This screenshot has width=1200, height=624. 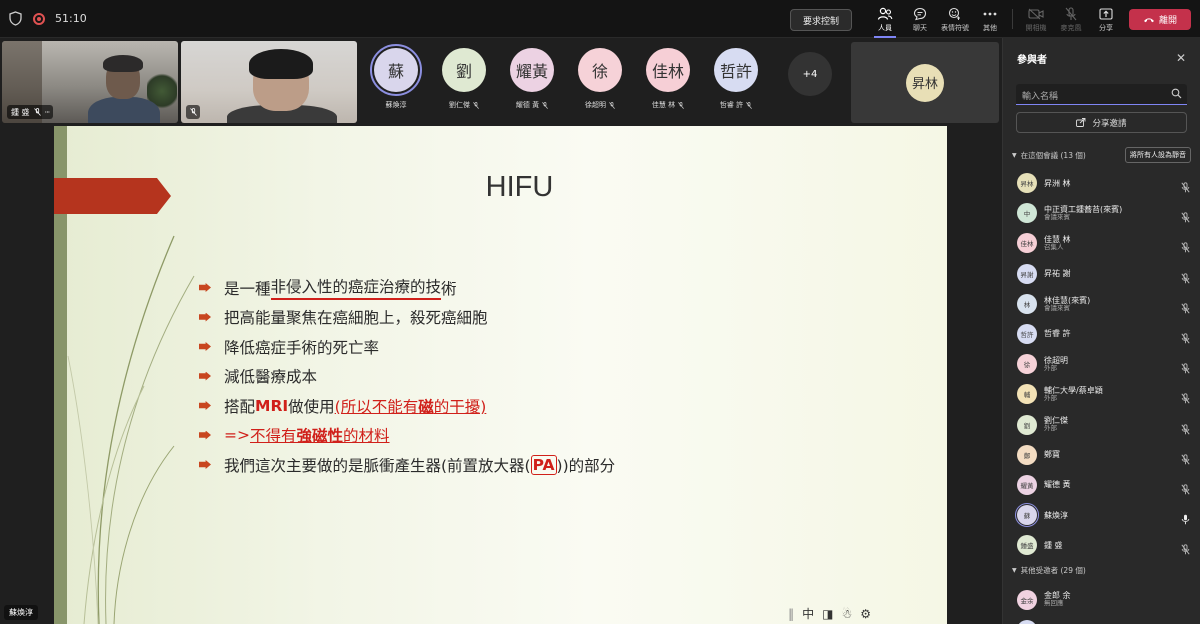 I want to click on hang-up-icon, so click(x=1148, y=19).